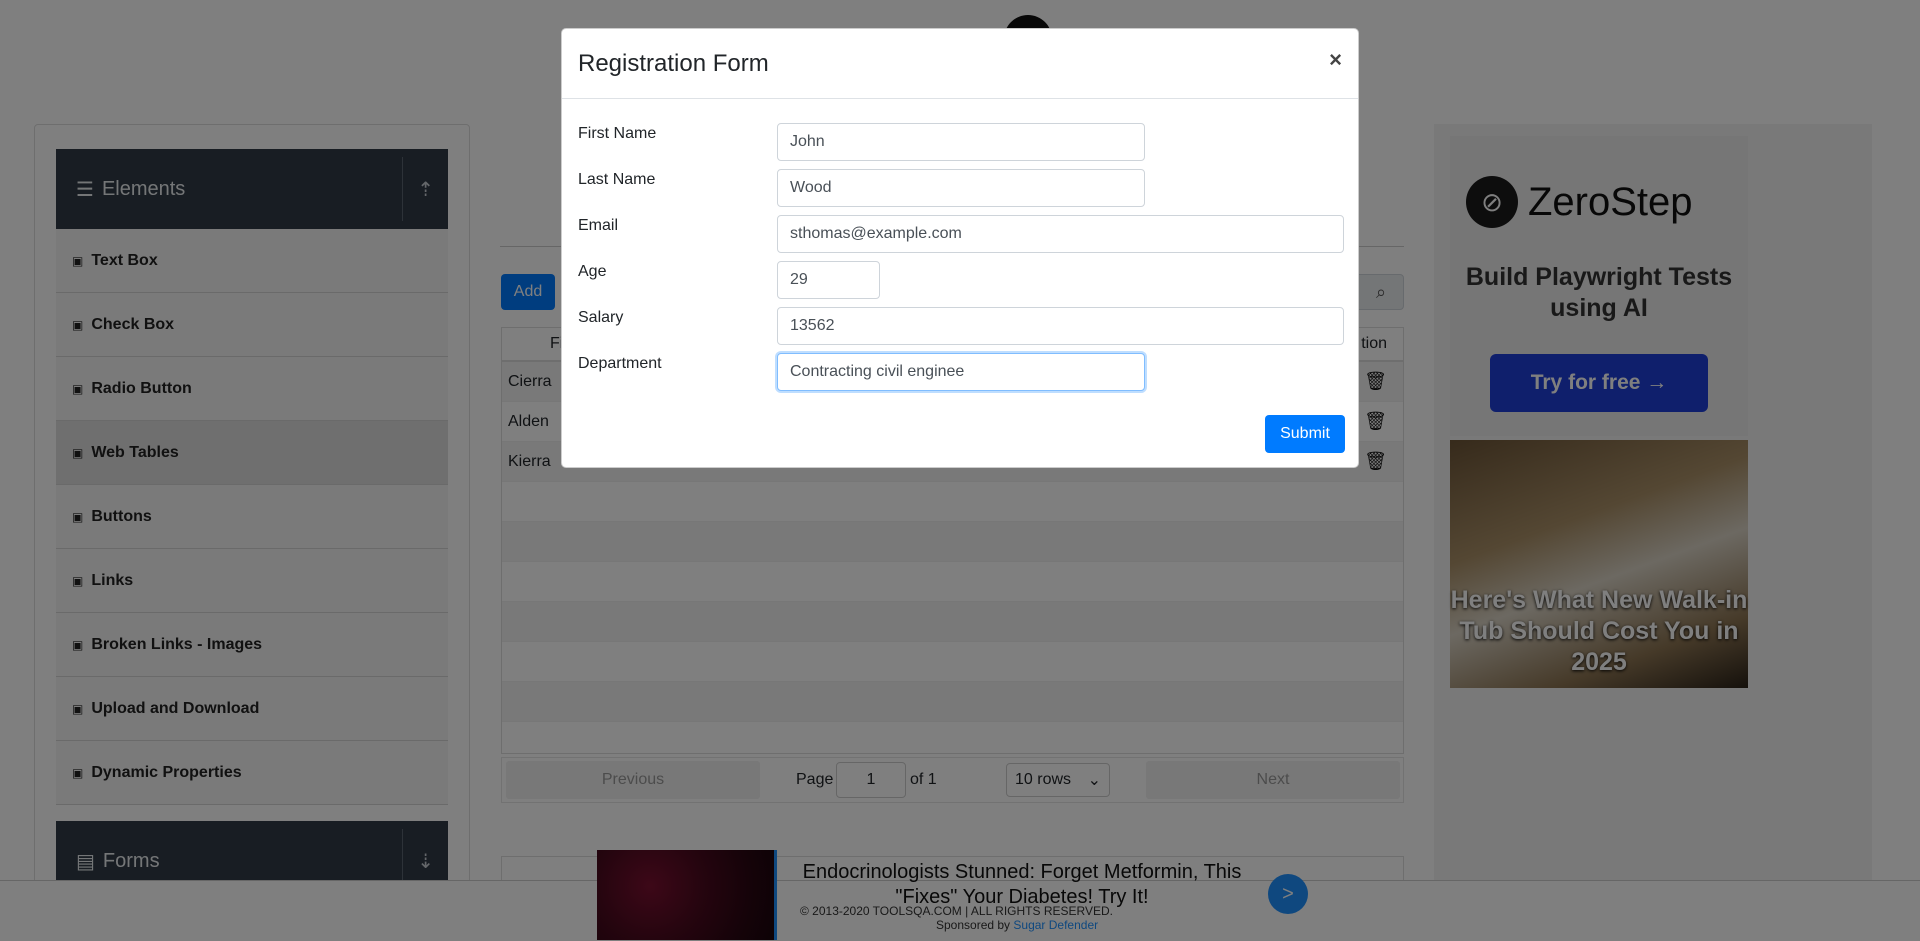 This screenshot has width=1920, height=941. I want to click on submit-button: Submit, so click(1305, 434).